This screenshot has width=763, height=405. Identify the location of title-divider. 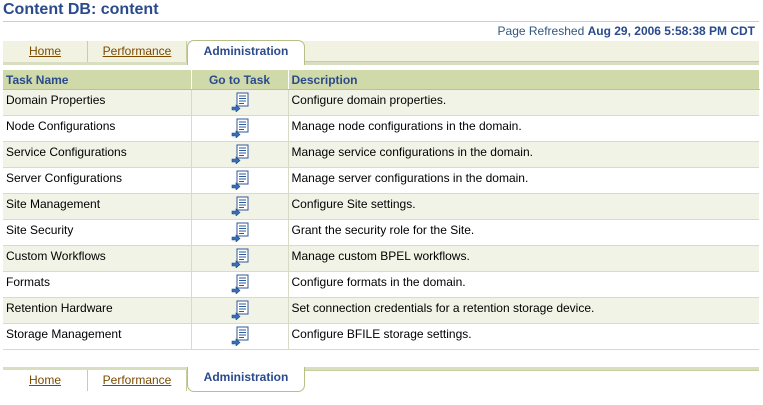
(381, 21).